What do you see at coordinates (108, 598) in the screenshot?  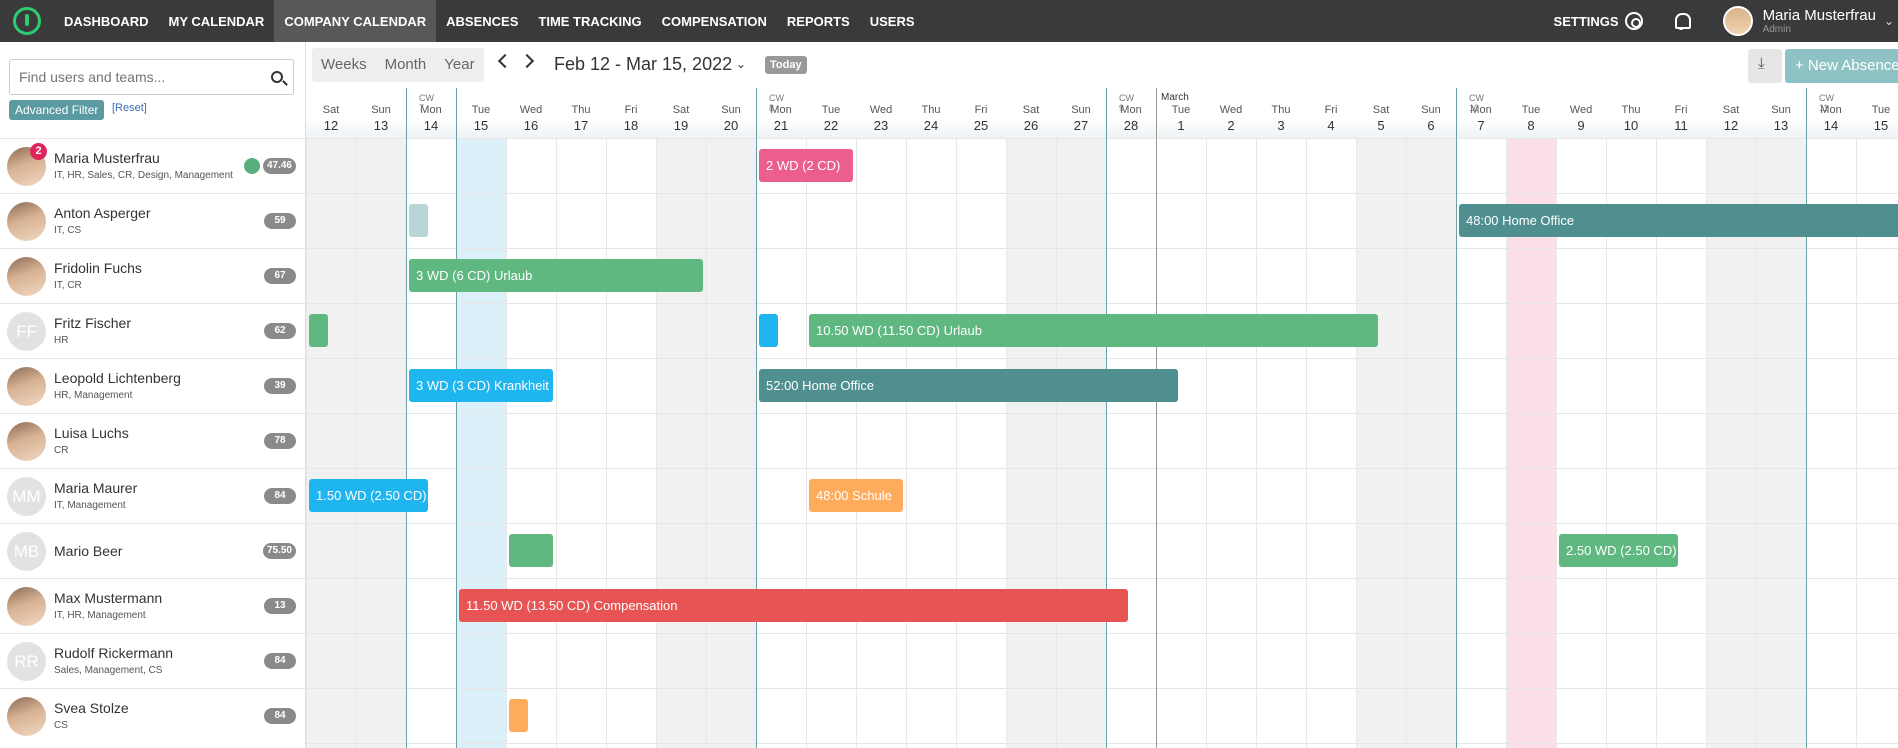 I see `user-name: Max Mustermann` at bounding box center [108, 598].